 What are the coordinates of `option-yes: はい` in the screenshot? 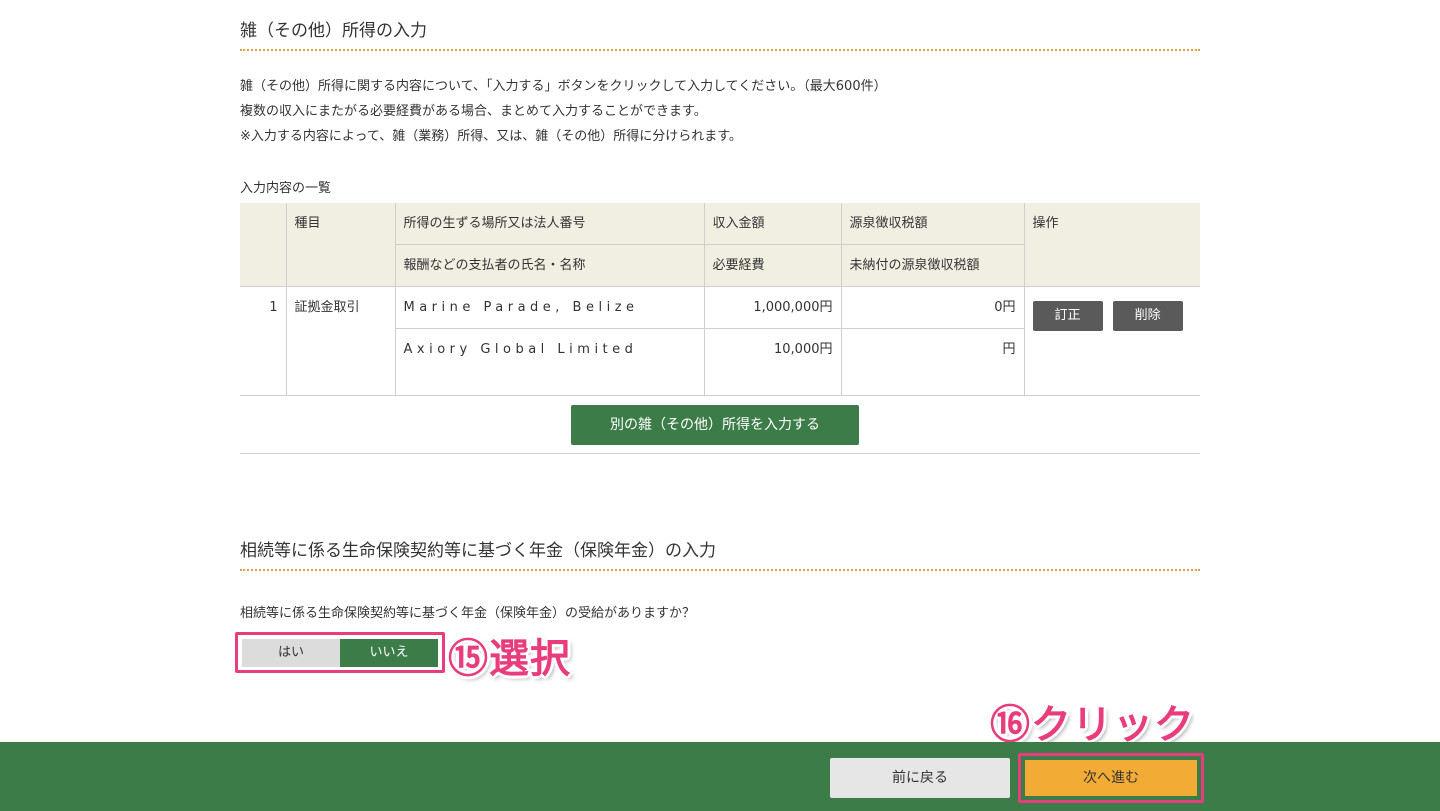 It's located at (291, 653).